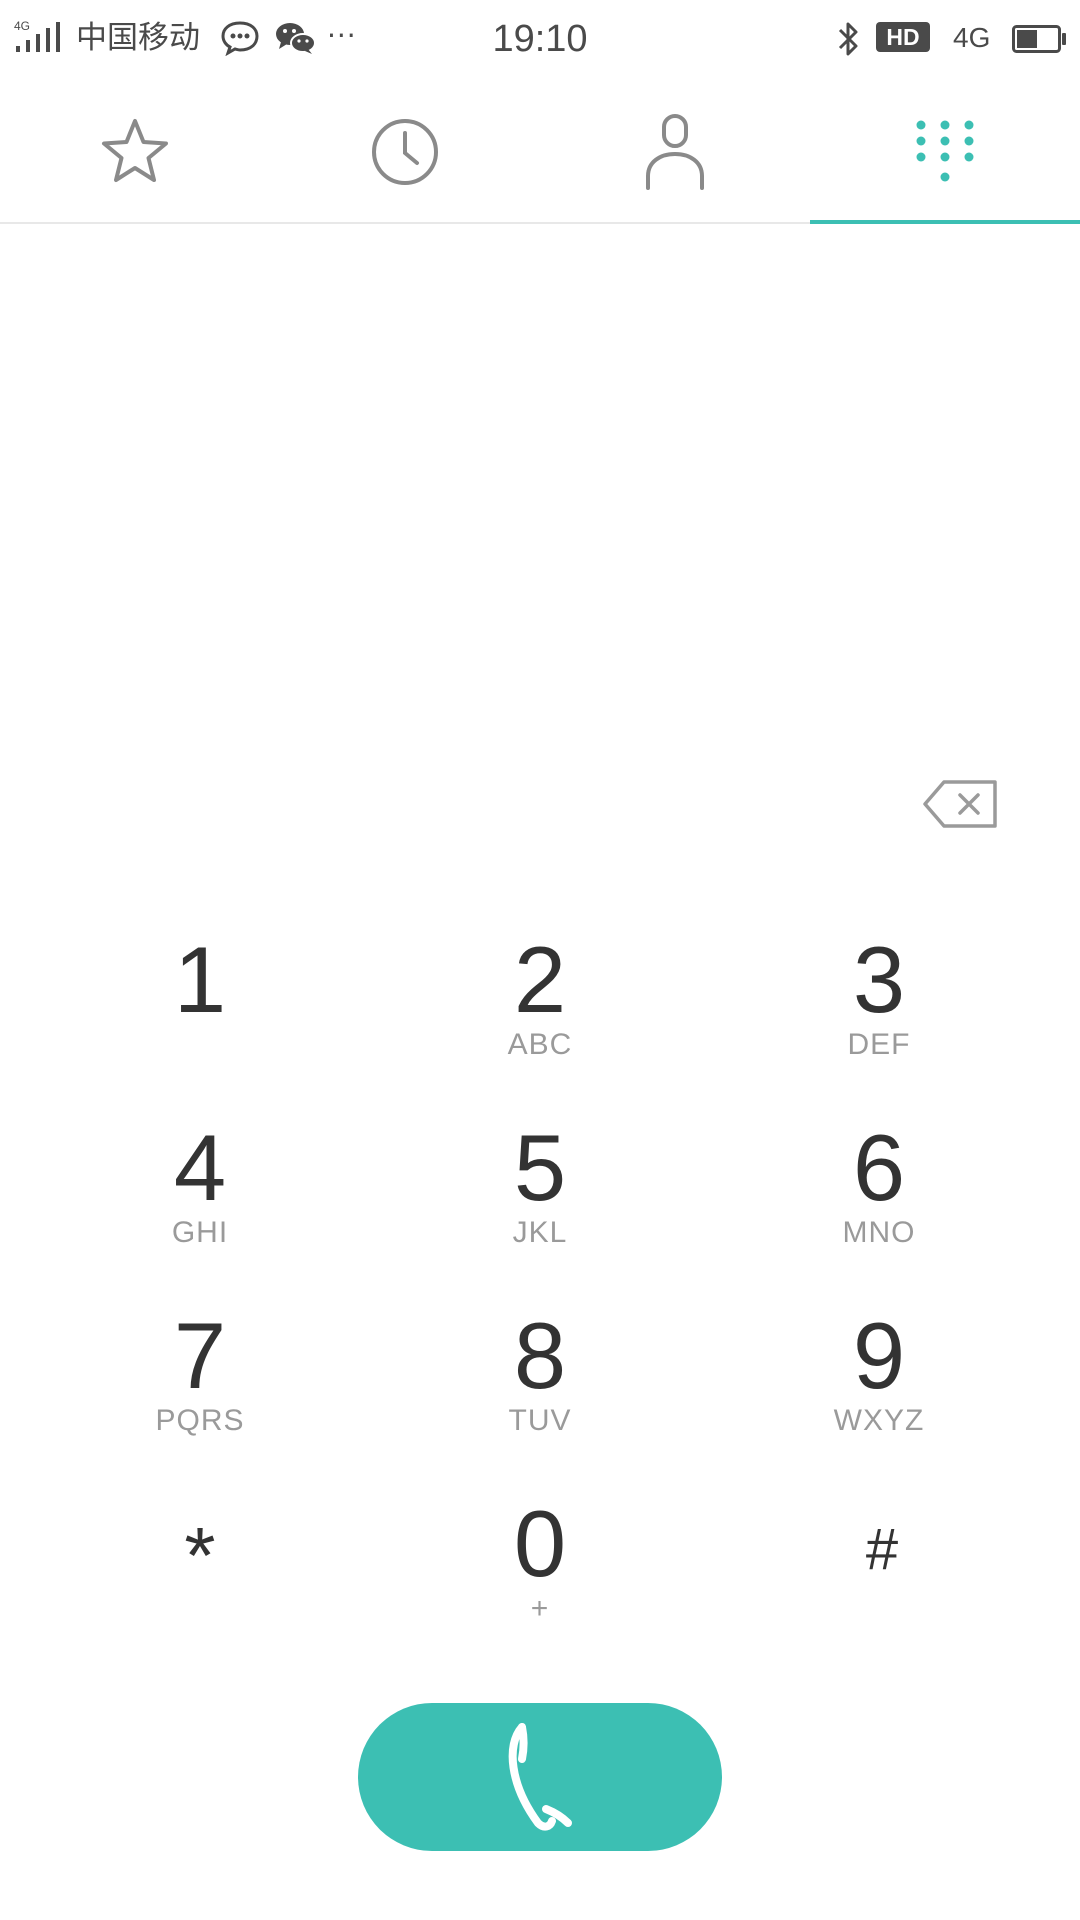  I want to click on key-digit: 0, so click(540, 1543).